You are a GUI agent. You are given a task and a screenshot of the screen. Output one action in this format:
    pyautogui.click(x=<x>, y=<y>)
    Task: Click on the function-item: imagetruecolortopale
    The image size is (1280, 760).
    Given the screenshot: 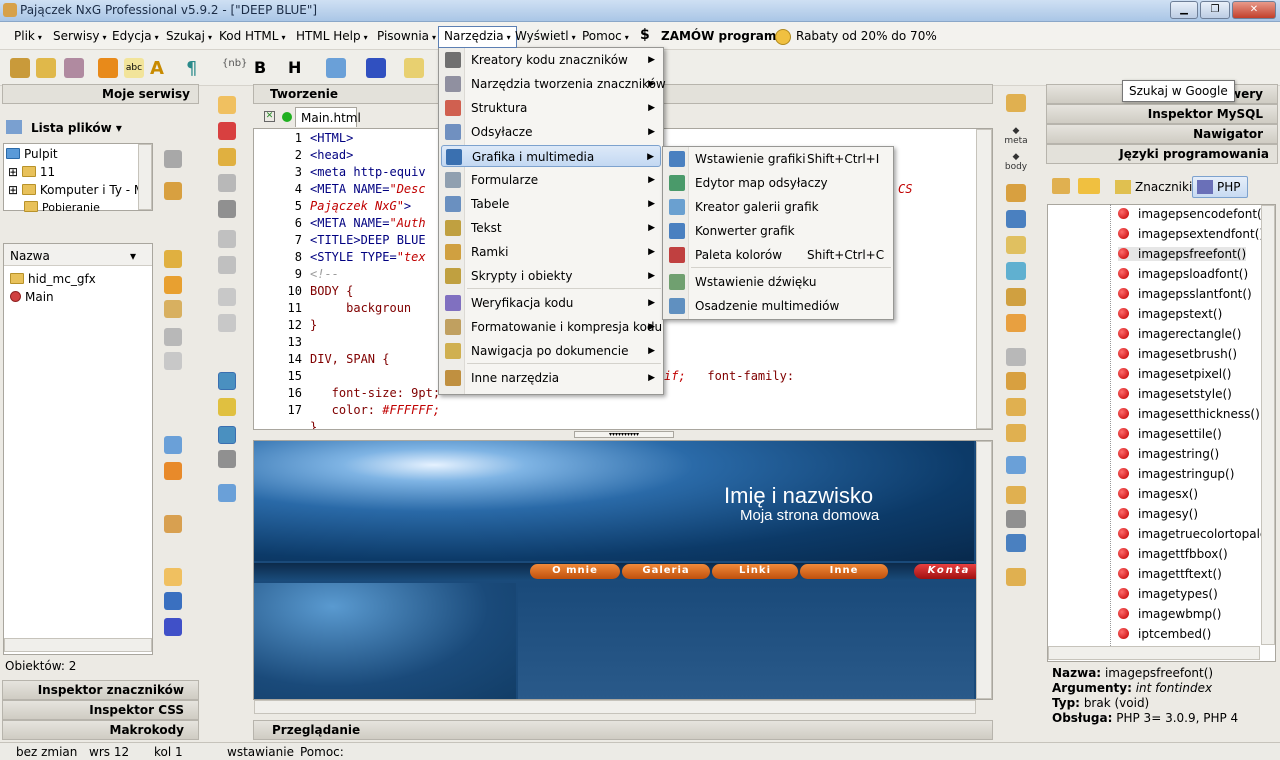 What is the action you would take?
    pyautogui.click(x=1192, y=534)
    